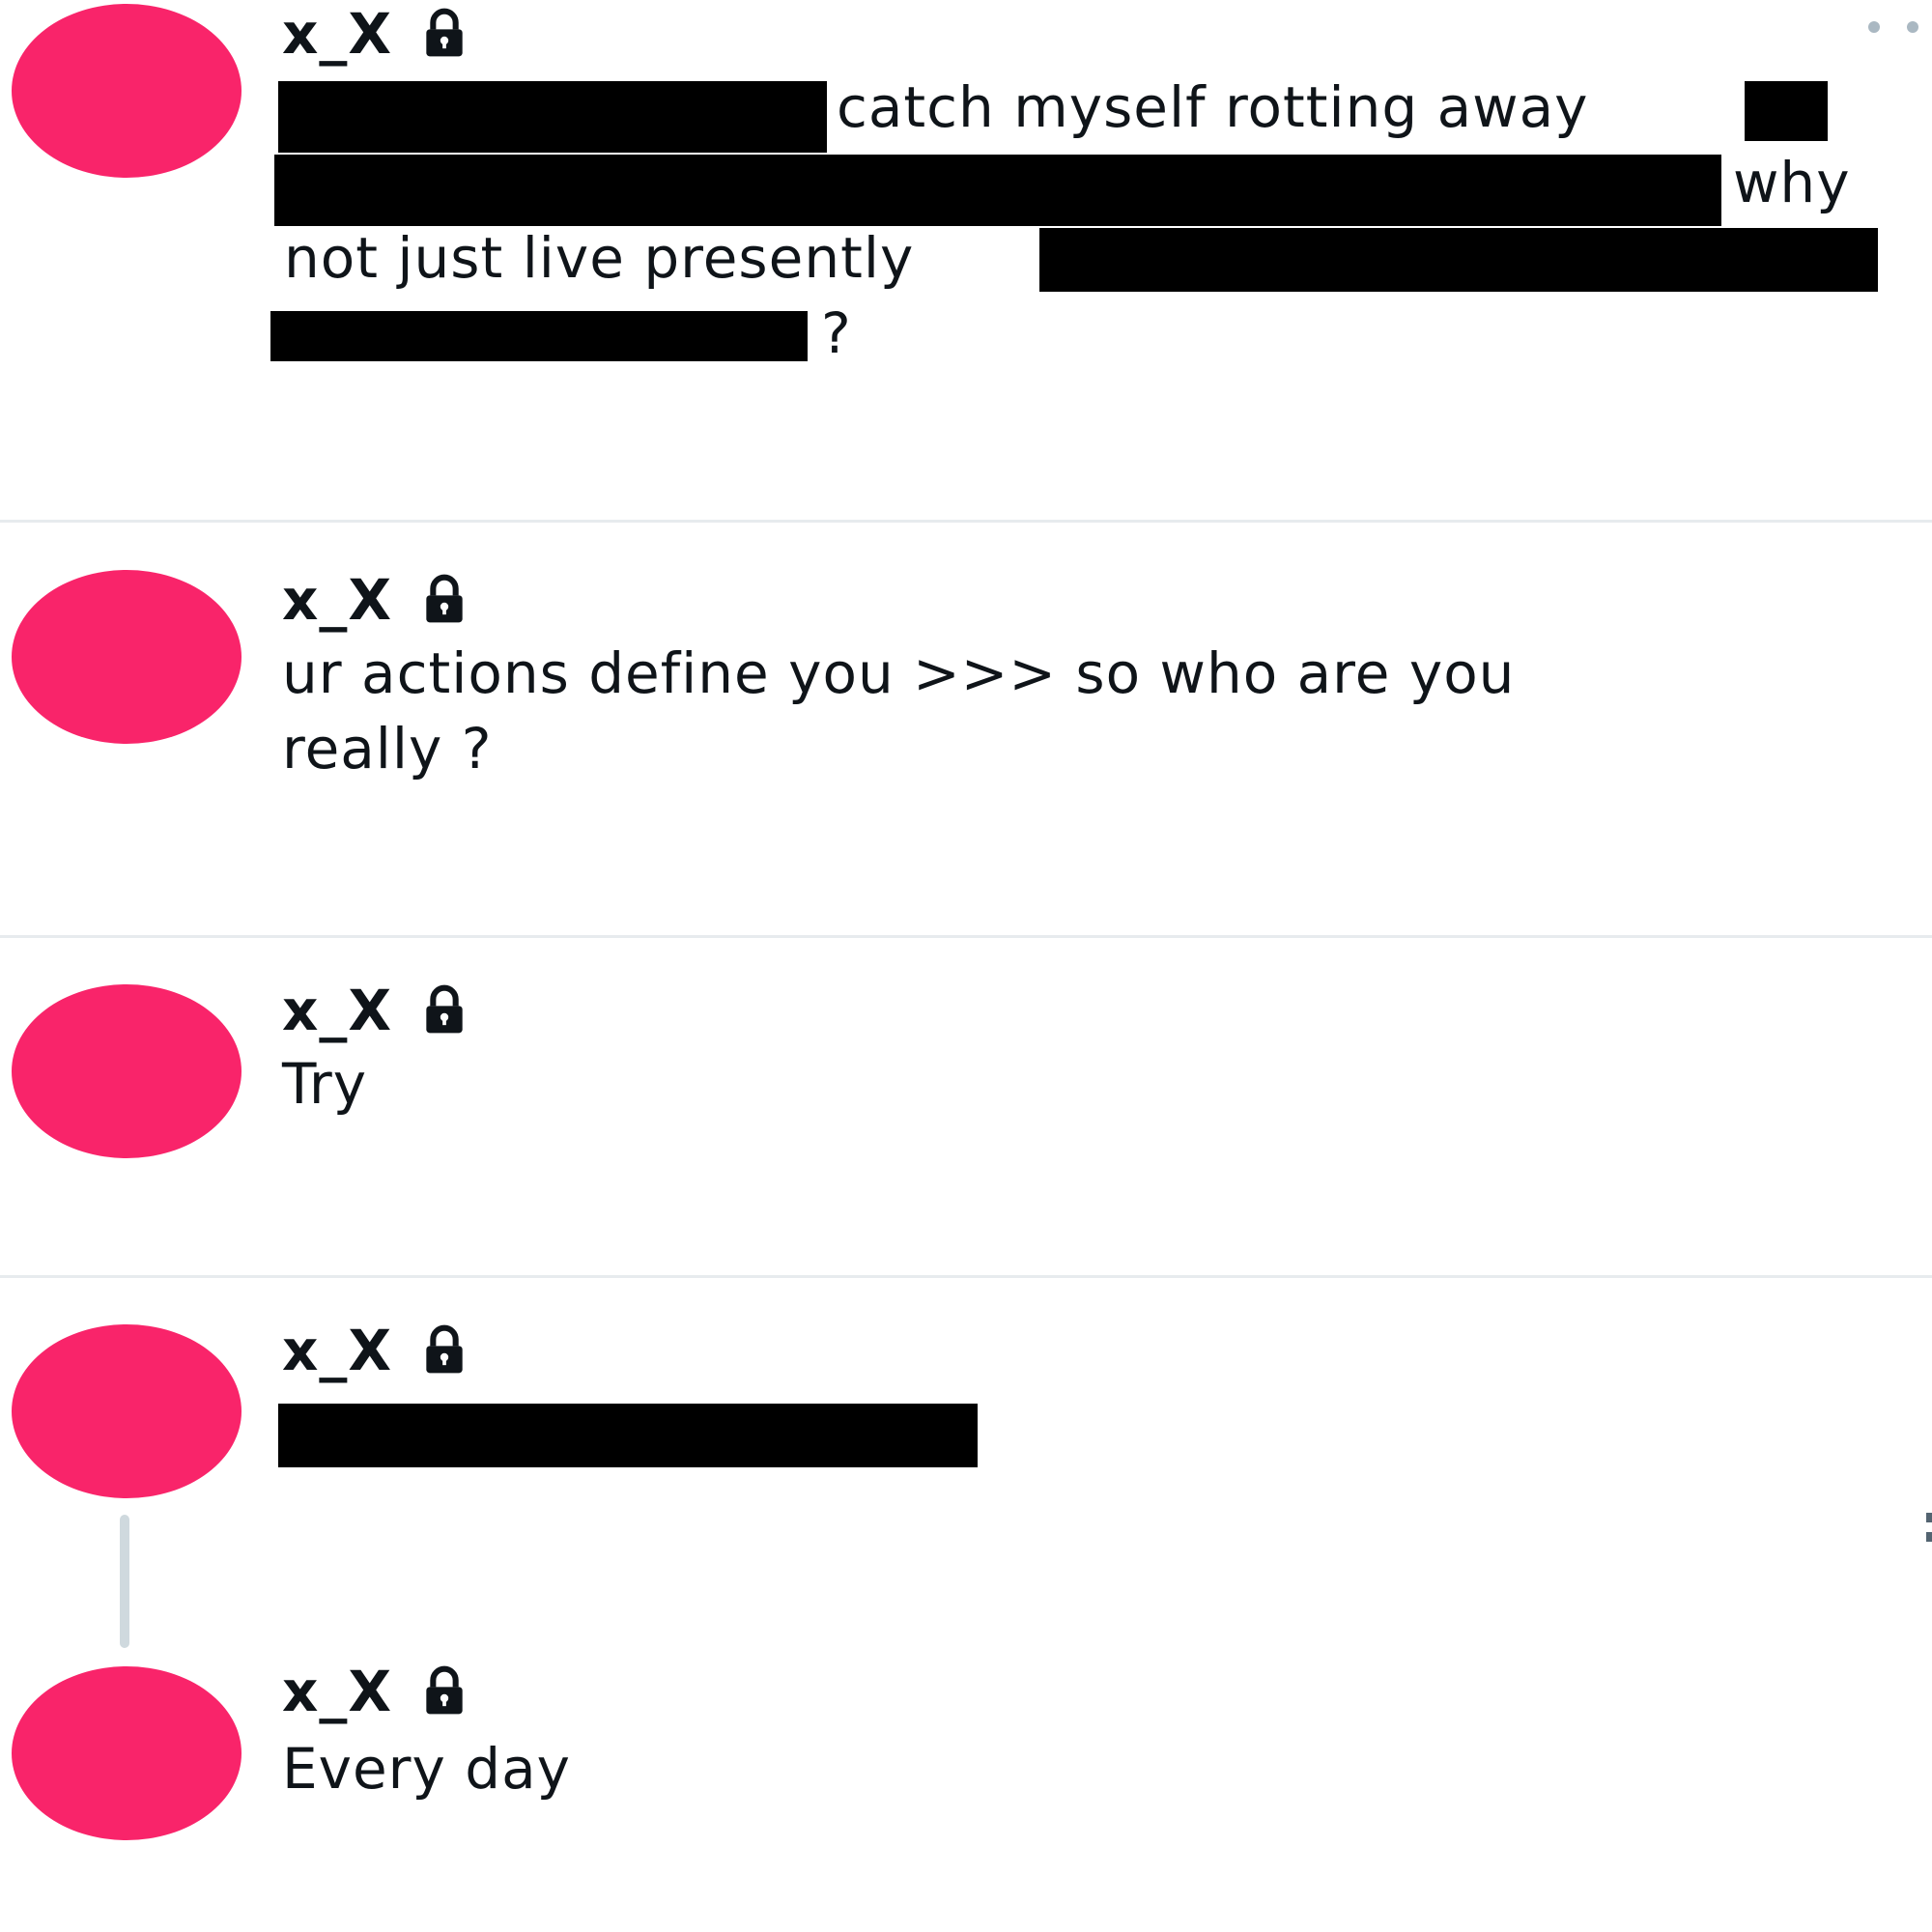 The image size is (1932, 1932). What do you see at coordinates (124, 1581) in the screenshot?
I see `thread-connector-line` at bounding box center [124, 1581].